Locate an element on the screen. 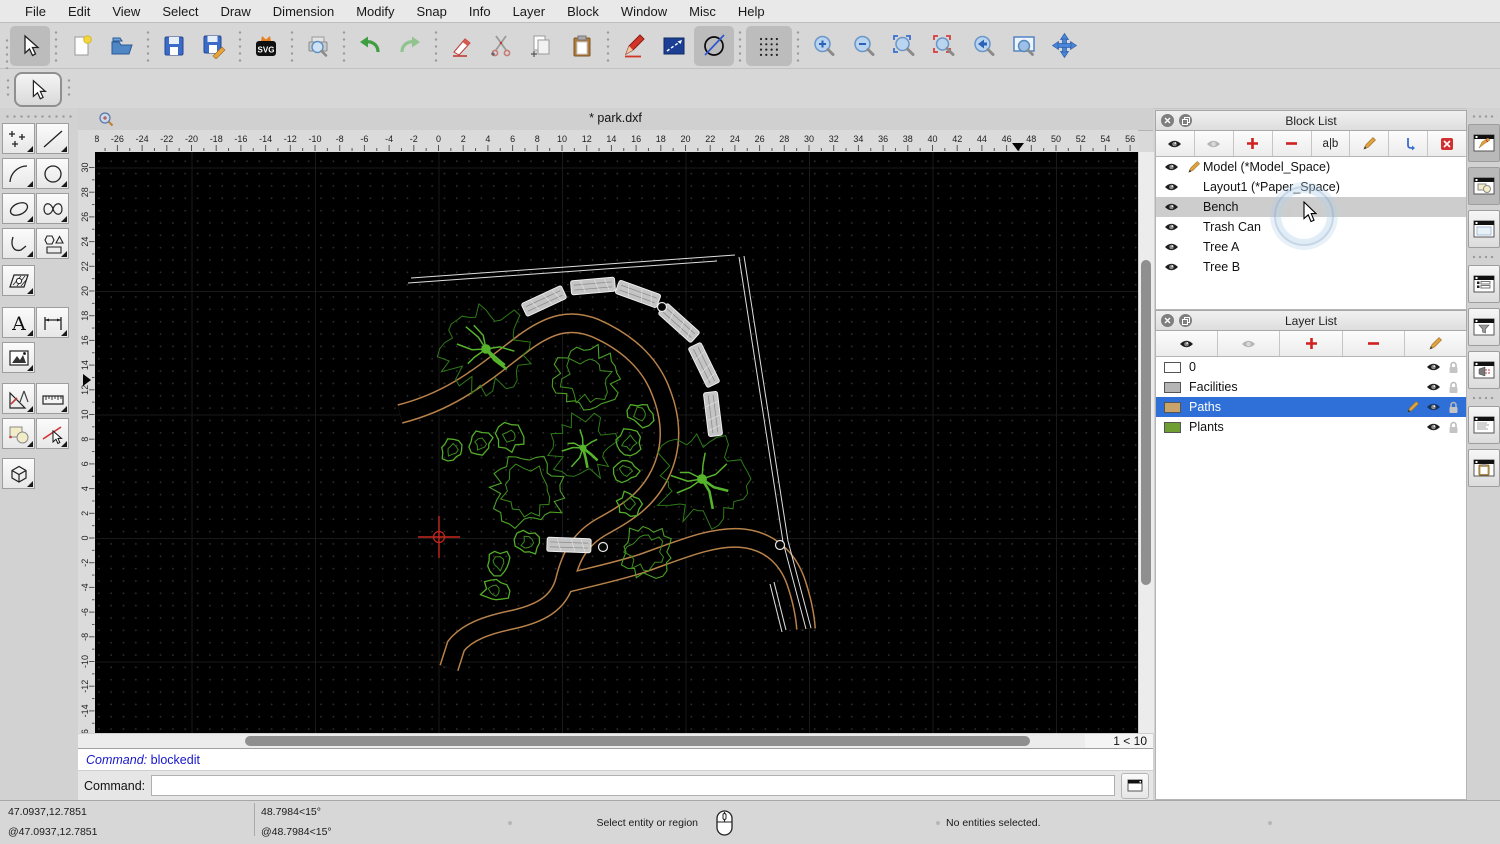 This screenshot has height=844, width=1500. menu-modify: Modify is located at coordinates (375, 11).